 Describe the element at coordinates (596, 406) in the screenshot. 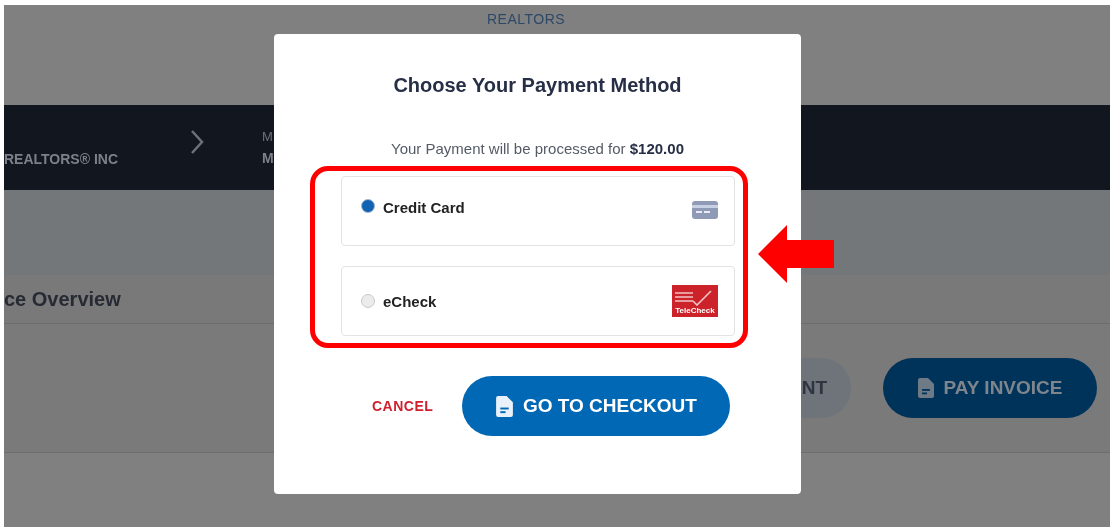

I see `checkout-button: GO TO CHECKOUT` at that location.